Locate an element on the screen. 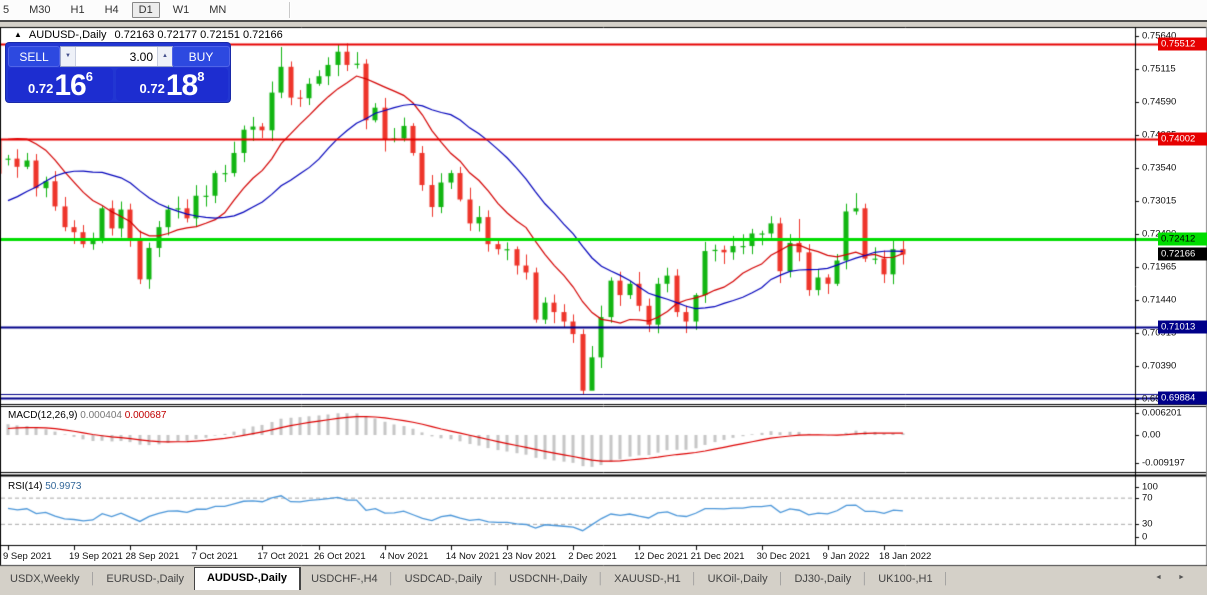 This screenshot has width=1207, height=595. tab-scroll-left-icon: ◄ is located at coordinates (1158, 577).